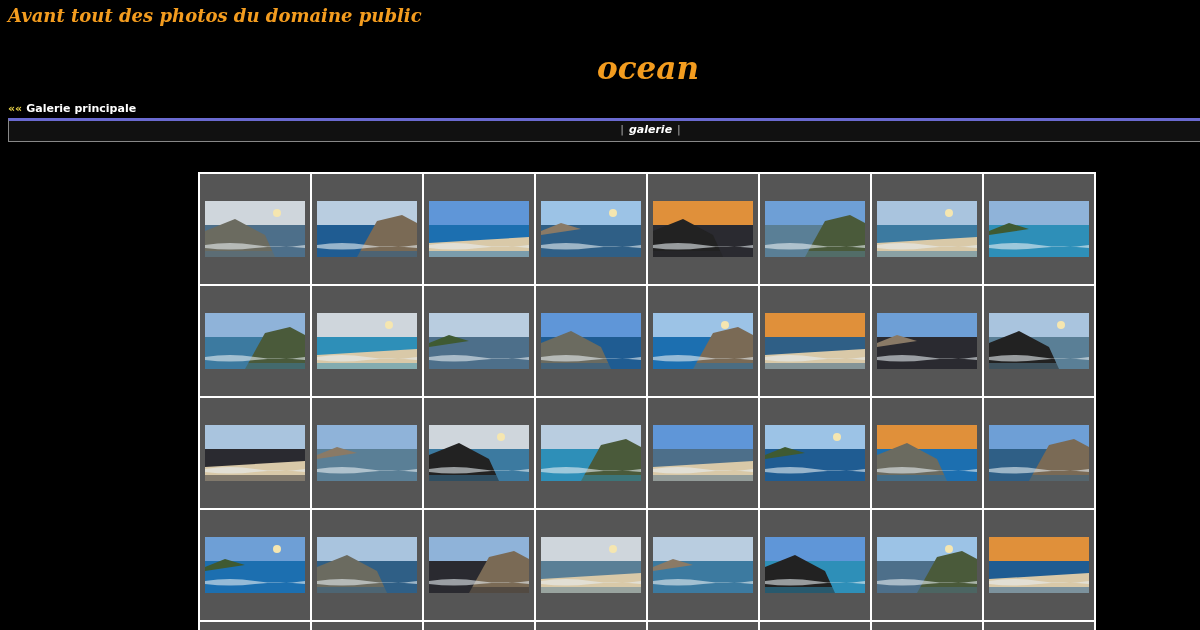  I want to click on gallery-link: Galerie principale, so click(81, 108).